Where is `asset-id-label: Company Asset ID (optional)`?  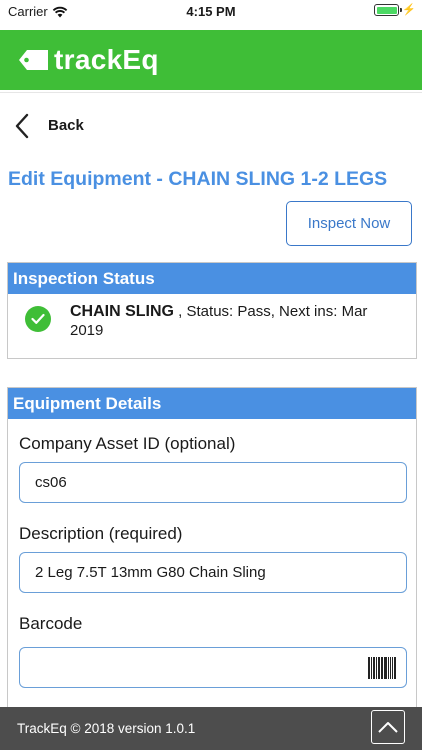
asset-id-label: Company Asset ID (optional) is located at coordinates (127, 443).